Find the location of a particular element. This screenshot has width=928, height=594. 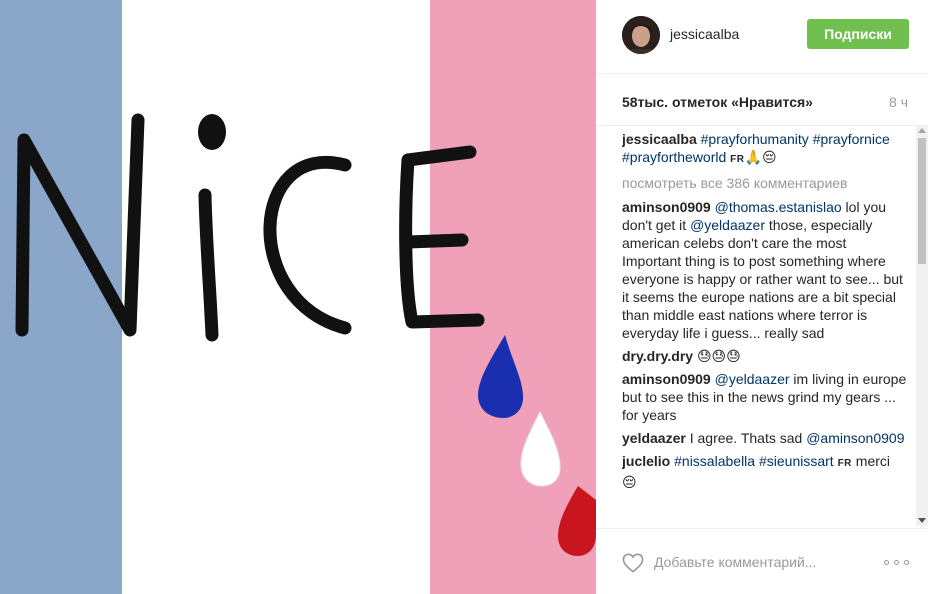

caption-emoji: 🙏😔 is located at coordinates (760, 157).